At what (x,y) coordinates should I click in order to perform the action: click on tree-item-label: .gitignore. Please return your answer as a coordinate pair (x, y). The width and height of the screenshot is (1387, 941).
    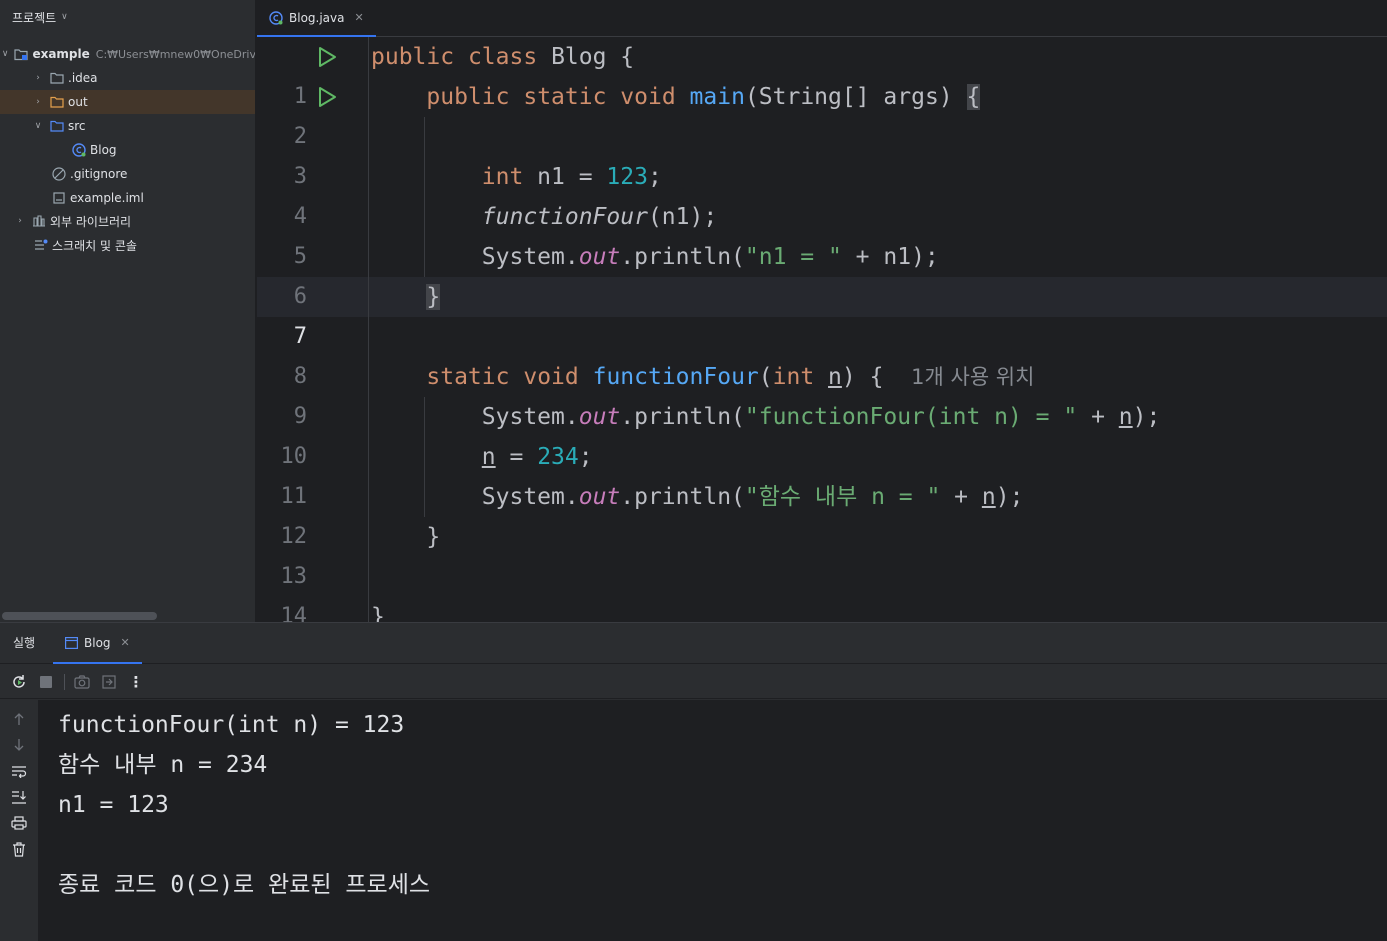
    Looking at the image, I should click on (99, 174).